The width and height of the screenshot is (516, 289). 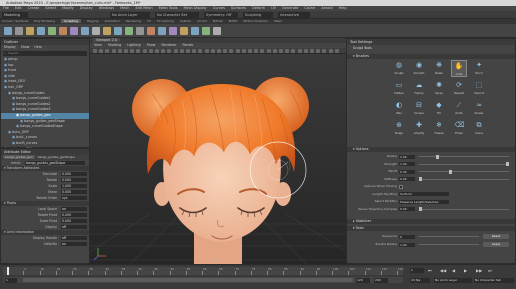 What do you see at coordinates (431, 228) in the screenshot?
I see `section-tools: ▾ Tools` at bounding box center [431, 228].